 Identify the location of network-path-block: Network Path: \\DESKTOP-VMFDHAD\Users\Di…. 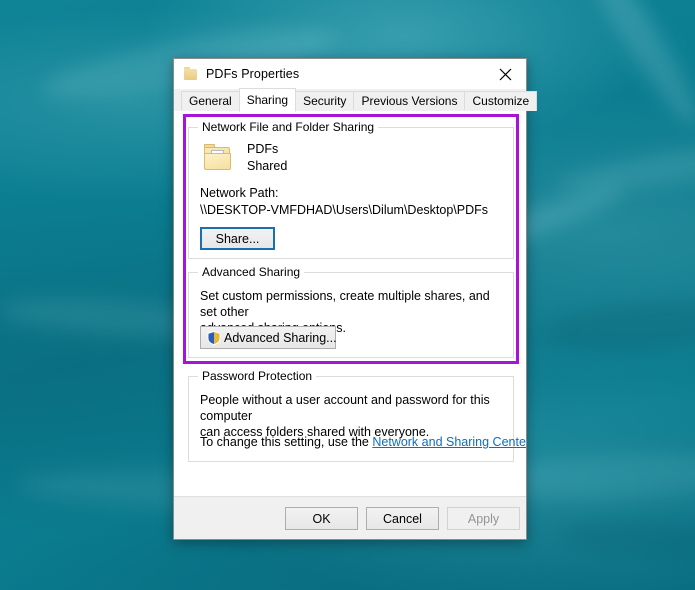
(344, 202).